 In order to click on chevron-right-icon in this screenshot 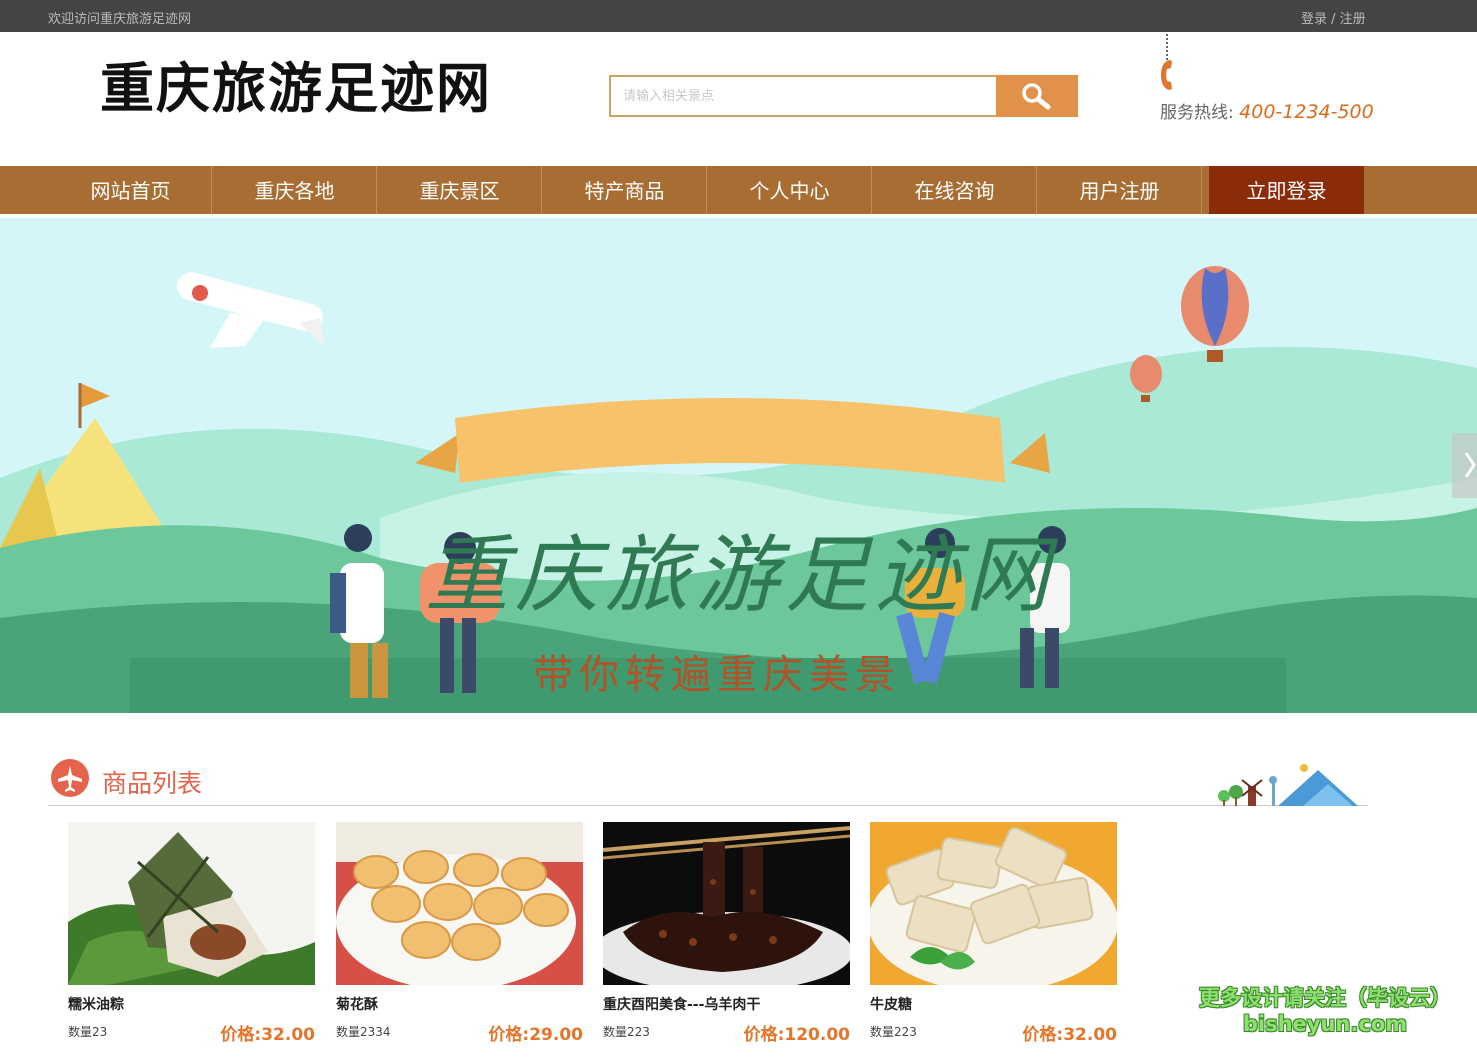, I will do `click(1470, 465)`.